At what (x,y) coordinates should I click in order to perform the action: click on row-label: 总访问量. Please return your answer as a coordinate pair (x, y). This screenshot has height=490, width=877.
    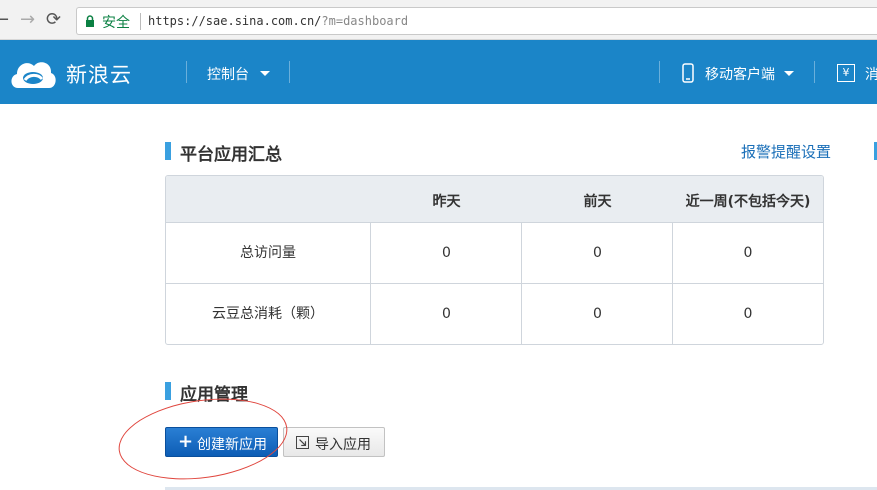
    Looking at the image, I should click on (268, 253).